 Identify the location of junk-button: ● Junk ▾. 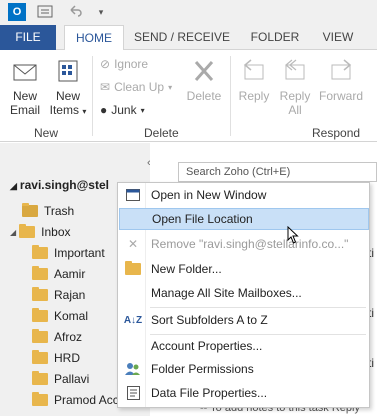
(122, 110).